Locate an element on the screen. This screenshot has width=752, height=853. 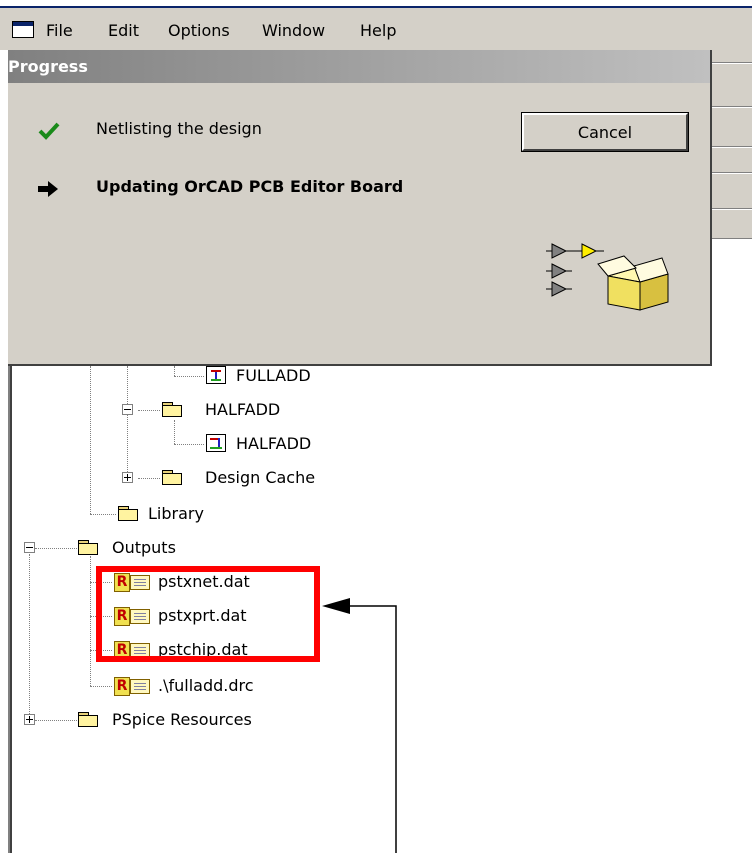
dialog-title: Progress is located at coordinates (48, 66).